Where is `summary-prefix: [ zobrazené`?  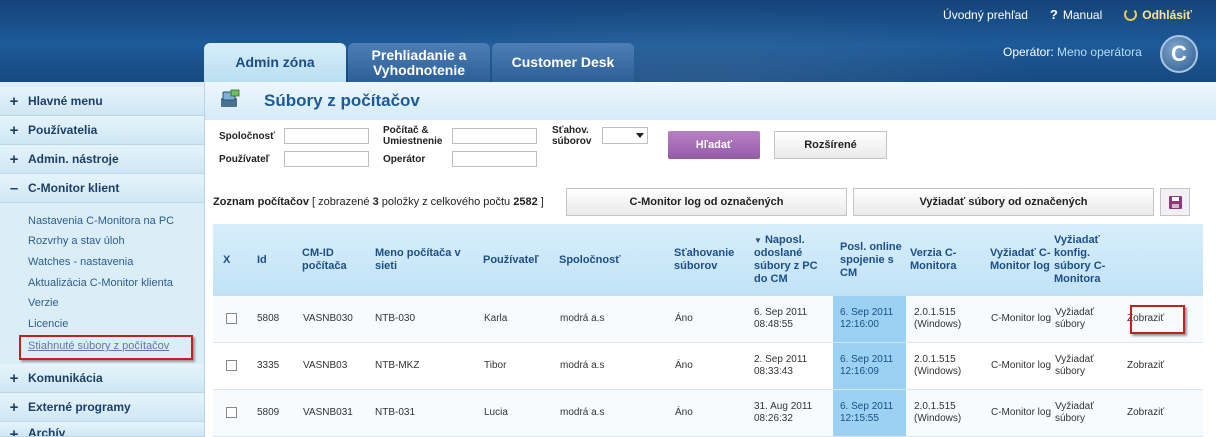
summary-prefix: [ zobrazené is located at coordinates (341, 202).